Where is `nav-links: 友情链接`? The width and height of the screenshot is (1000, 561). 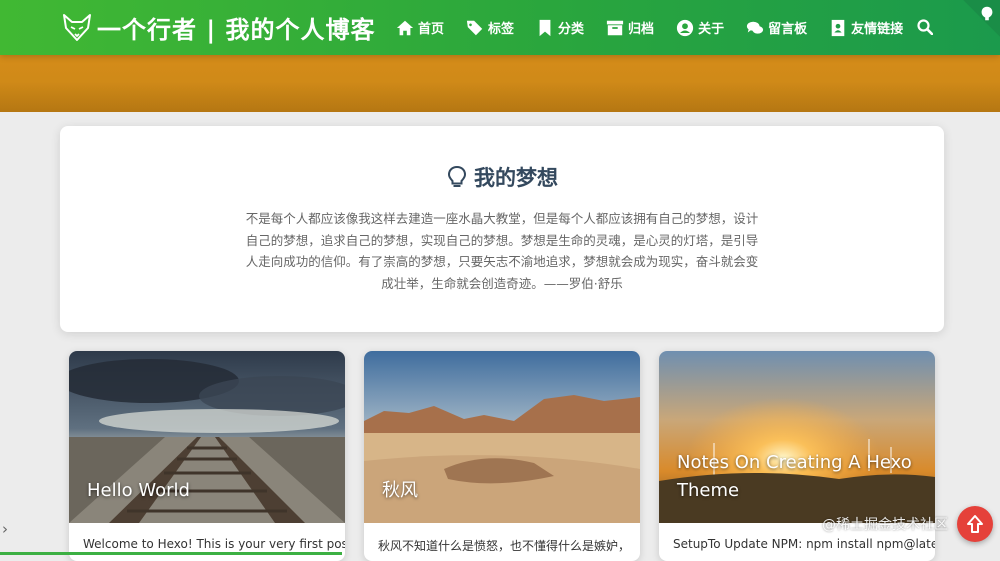
nav-links: 友情链接 is located at coordinates (866, 27).